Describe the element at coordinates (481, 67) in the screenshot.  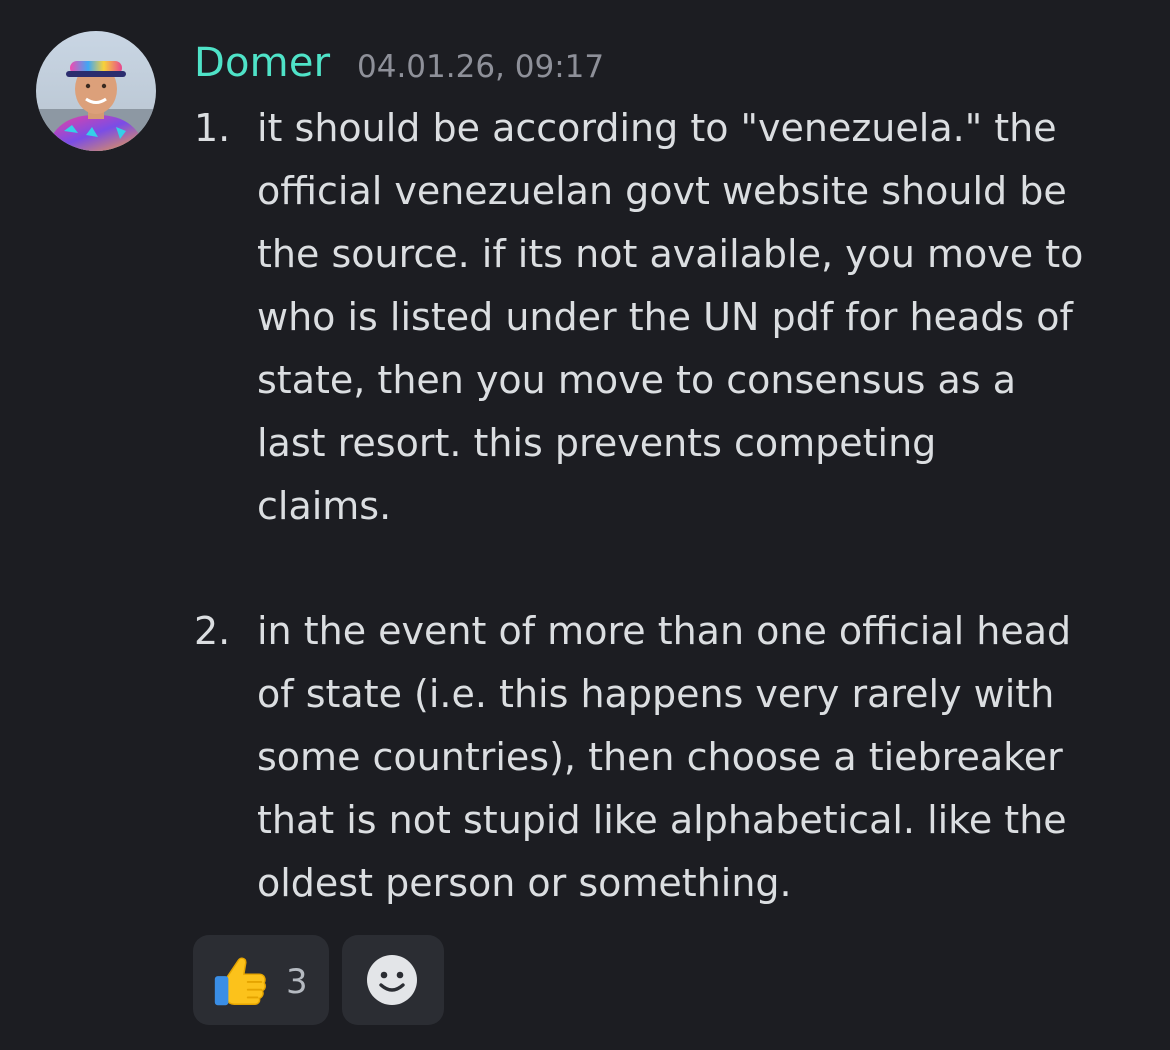
I see `message-timestamp: 04.01.26, 09:17` at that location.